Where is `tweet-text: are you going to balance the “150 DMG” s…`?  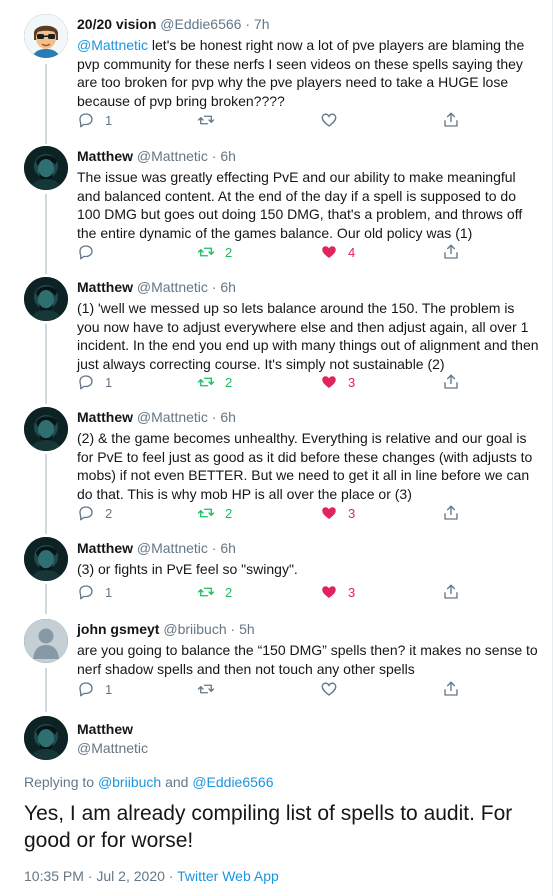
tweet-text: are you going to balance the “150 DMG” s… is located at coordinates (307, 659).